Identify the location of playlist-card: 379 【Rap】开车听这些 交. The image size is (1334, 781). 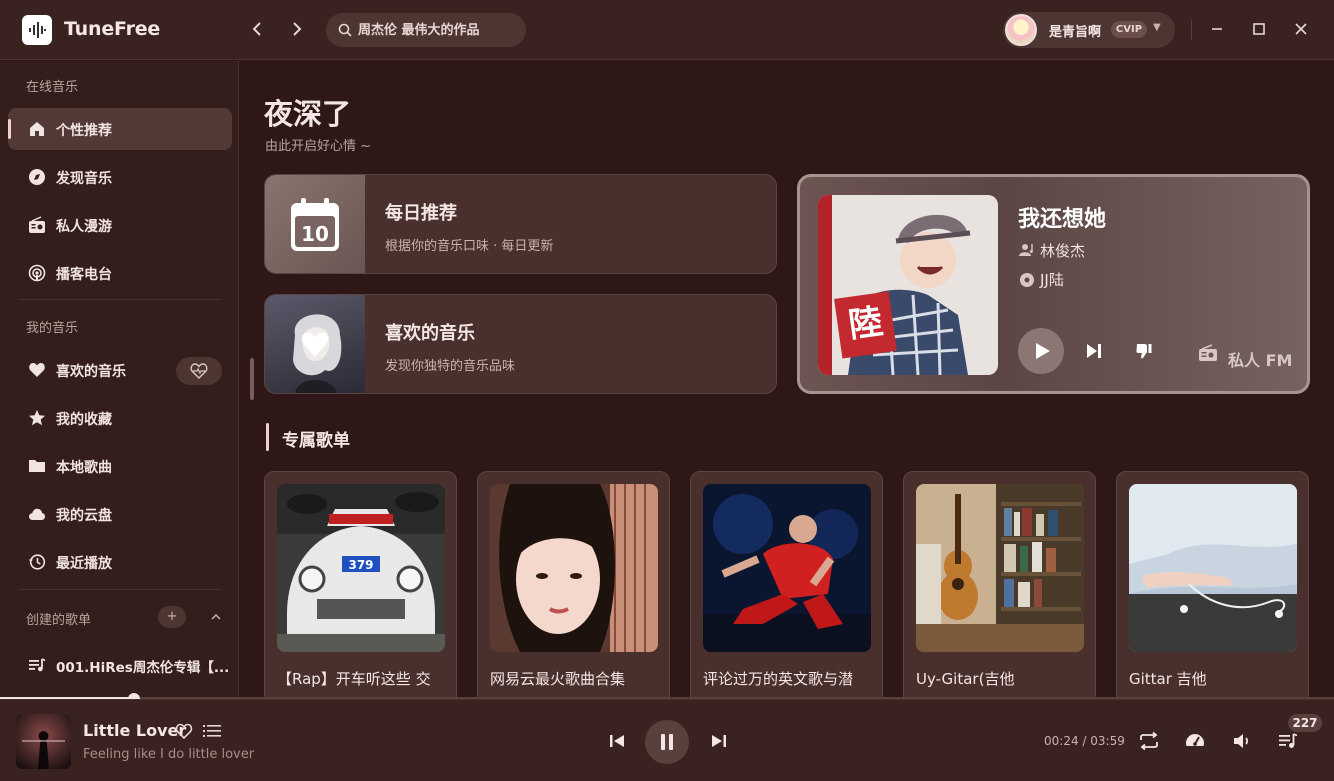
(360, 584).